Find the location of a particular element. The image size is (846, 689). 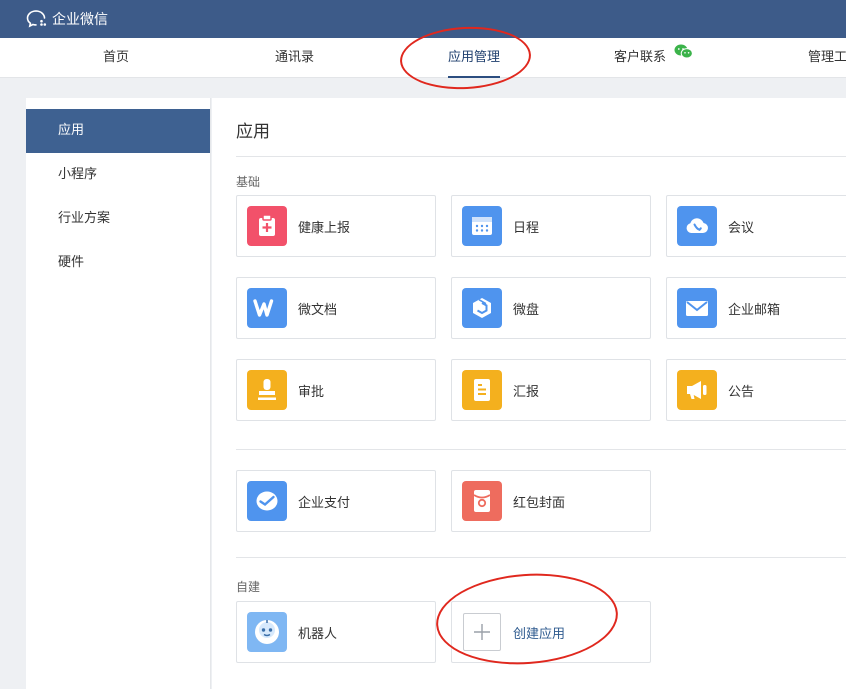

calendar-icon is located at coordinates (482, 226).